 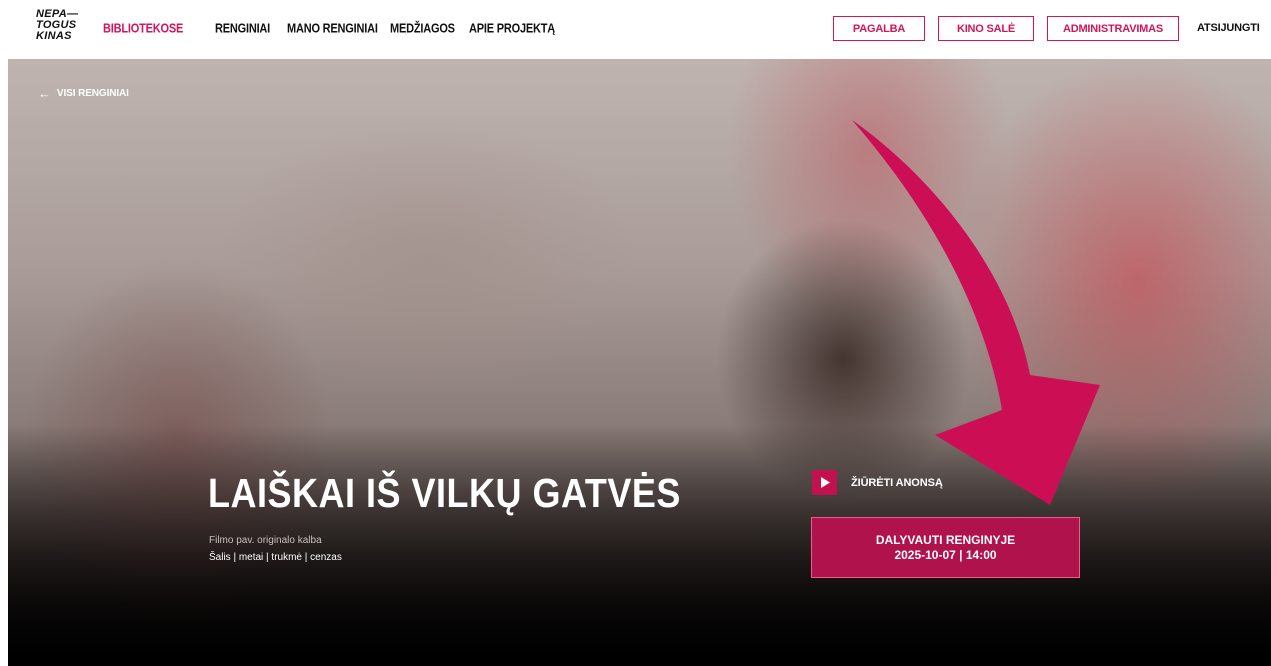 What do you see at coordinates (265, 540) in the screenshot?
I see `original-title: Filmo pav. originalo kalba` at bounding box center [265, 540].